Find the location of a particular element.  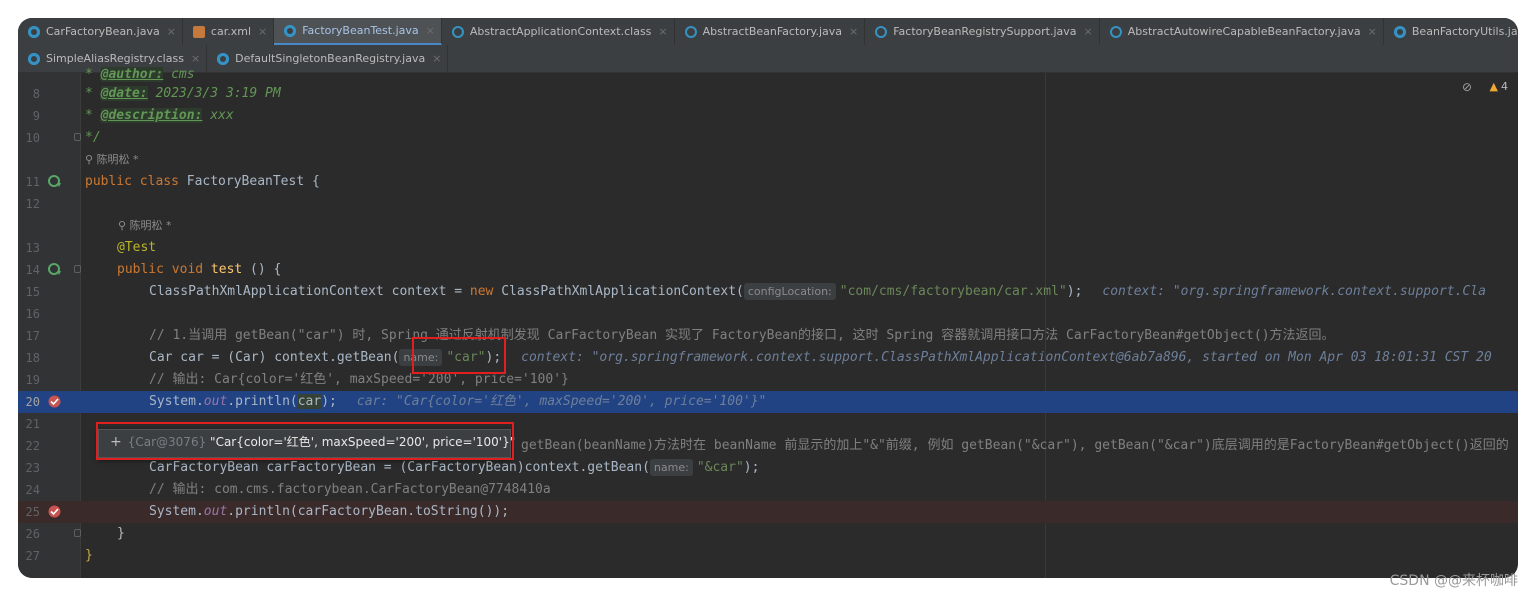

editor-tab: FactoryBeanTest.java × is located at coordinates (358, 31).